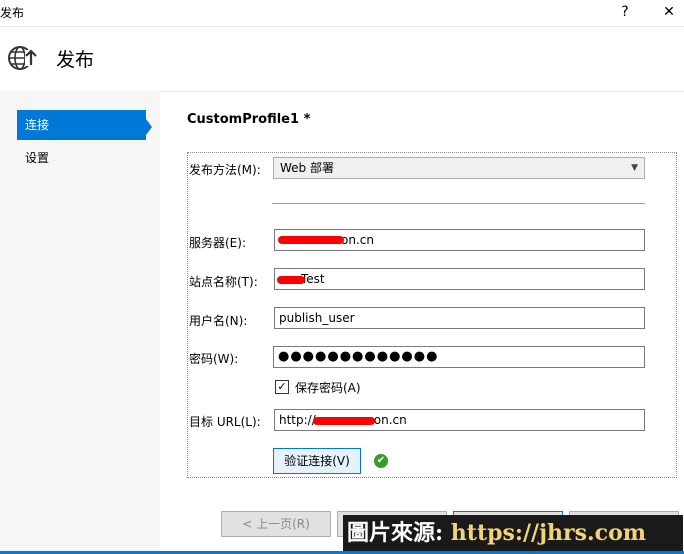 The image size is (684, 554). What do you see at coordinates (459, 279) in the screenshot?
I see `site-name-input: Test` at bounding box center [459, 279].